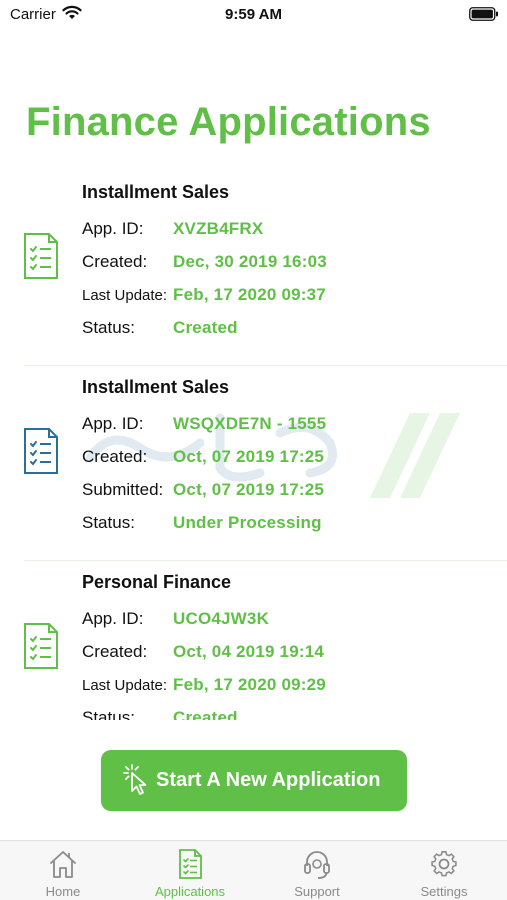 This screenshot has width=507, height=900. I want to click on last-update-row: Last Update: Feb, 17 2020 09:29, so click(292, 686).